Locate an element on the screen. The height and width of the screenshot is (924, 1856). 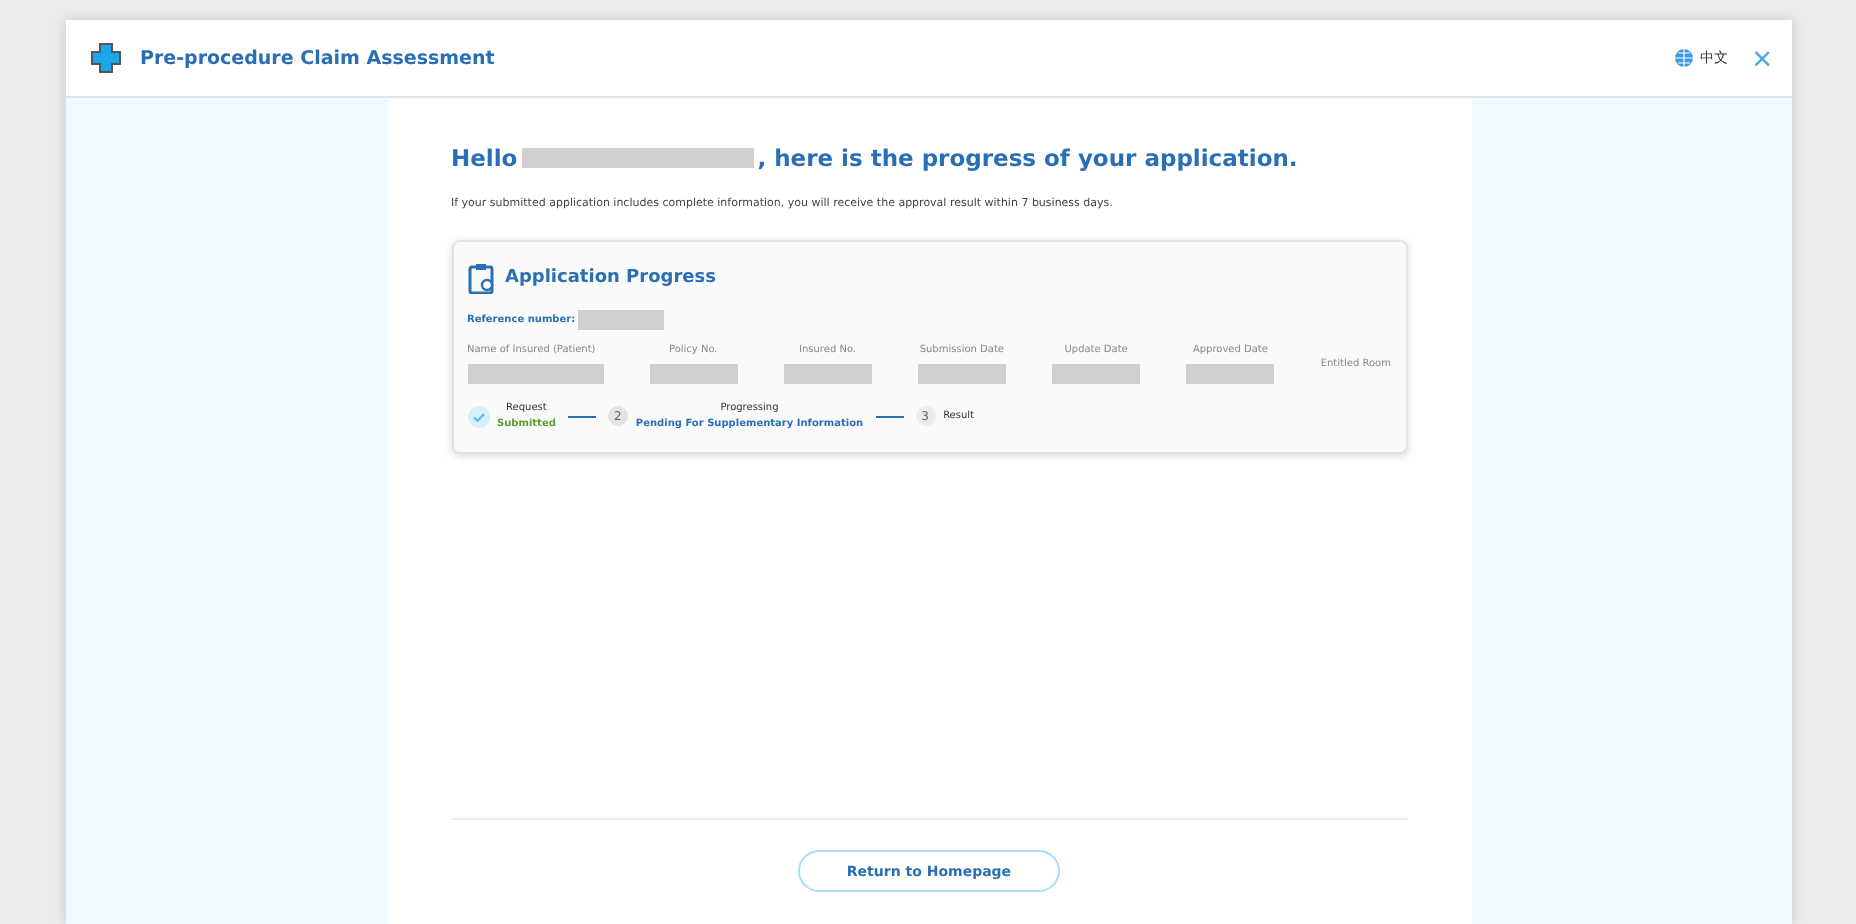
cross-logo-icon is located at coordinates (106, 58).